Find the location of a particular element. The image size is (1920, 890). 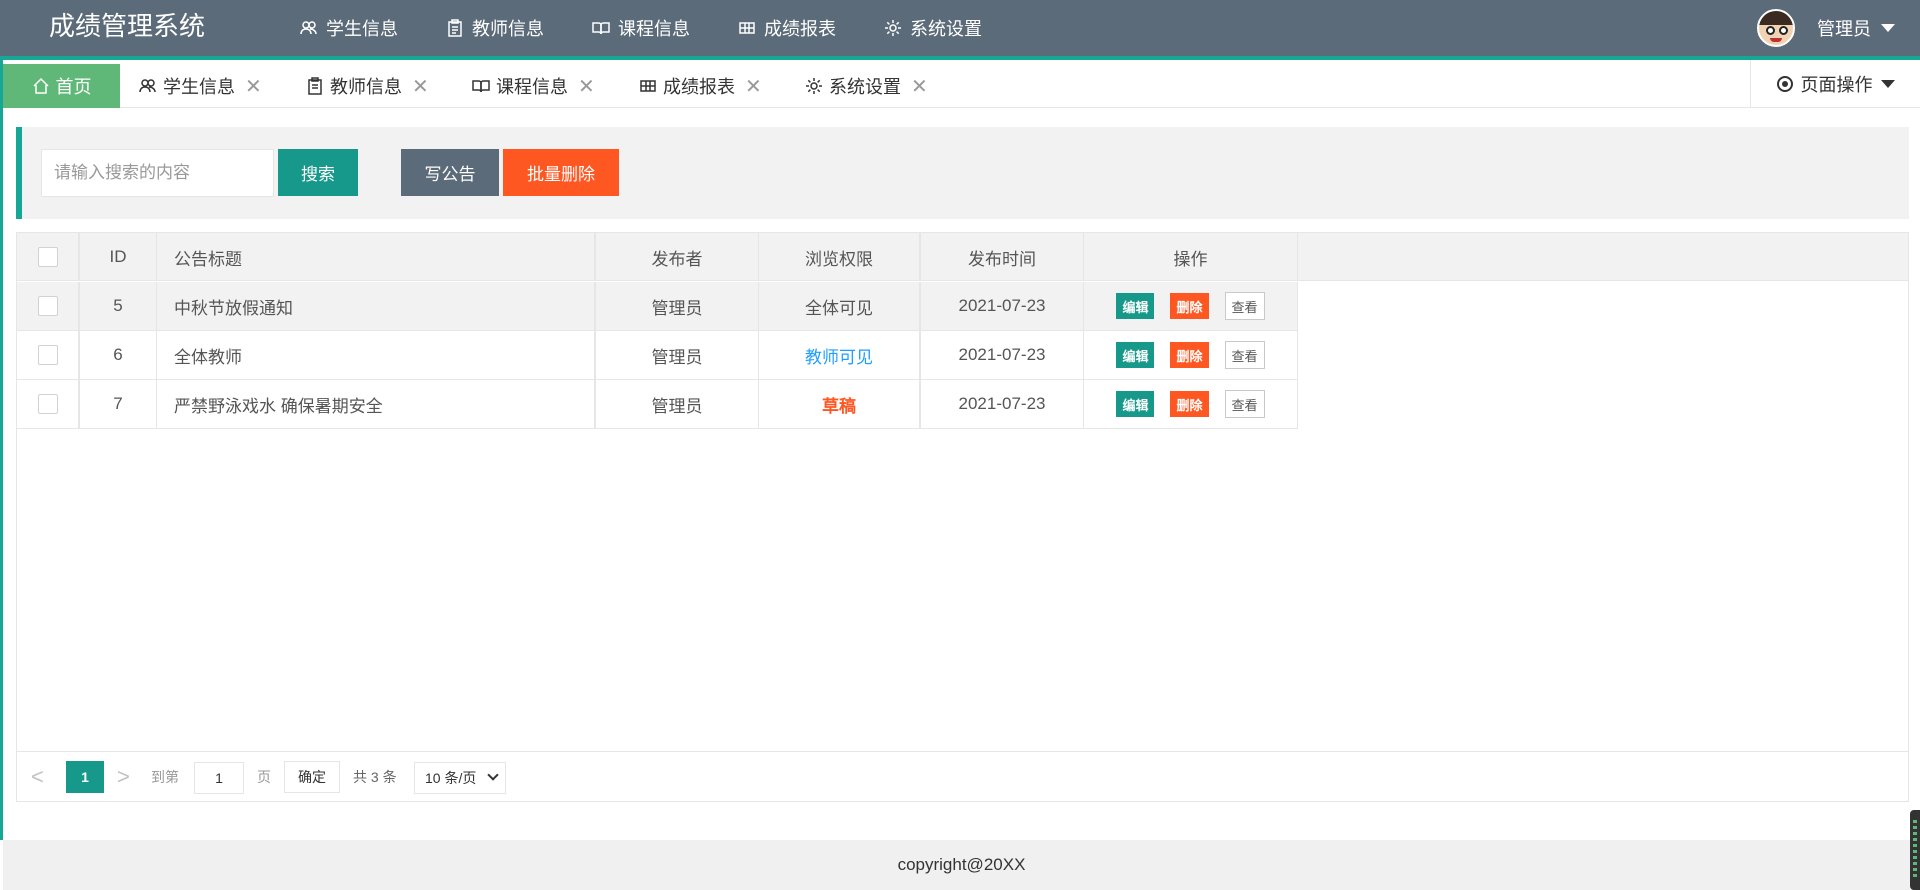

header-permission: 浏览权限 is located at coordinates (840, 257).